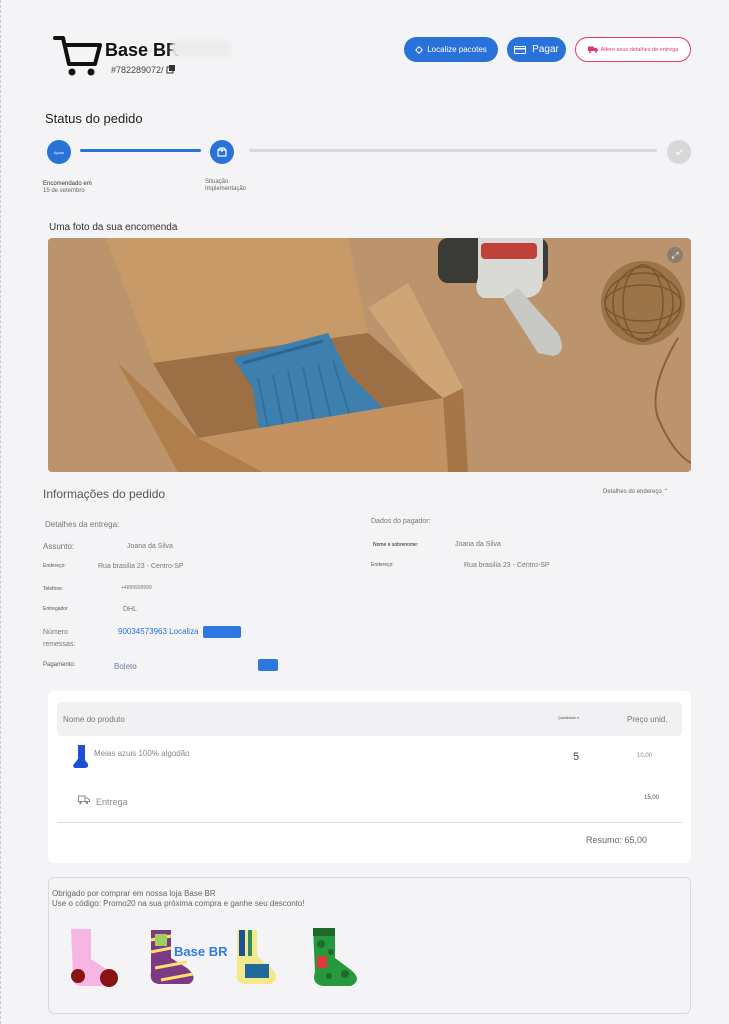 The image size is (729, 1024). Describe the element at coordinates (369, 822) in the screenshot. I see `table-divider` at that location.